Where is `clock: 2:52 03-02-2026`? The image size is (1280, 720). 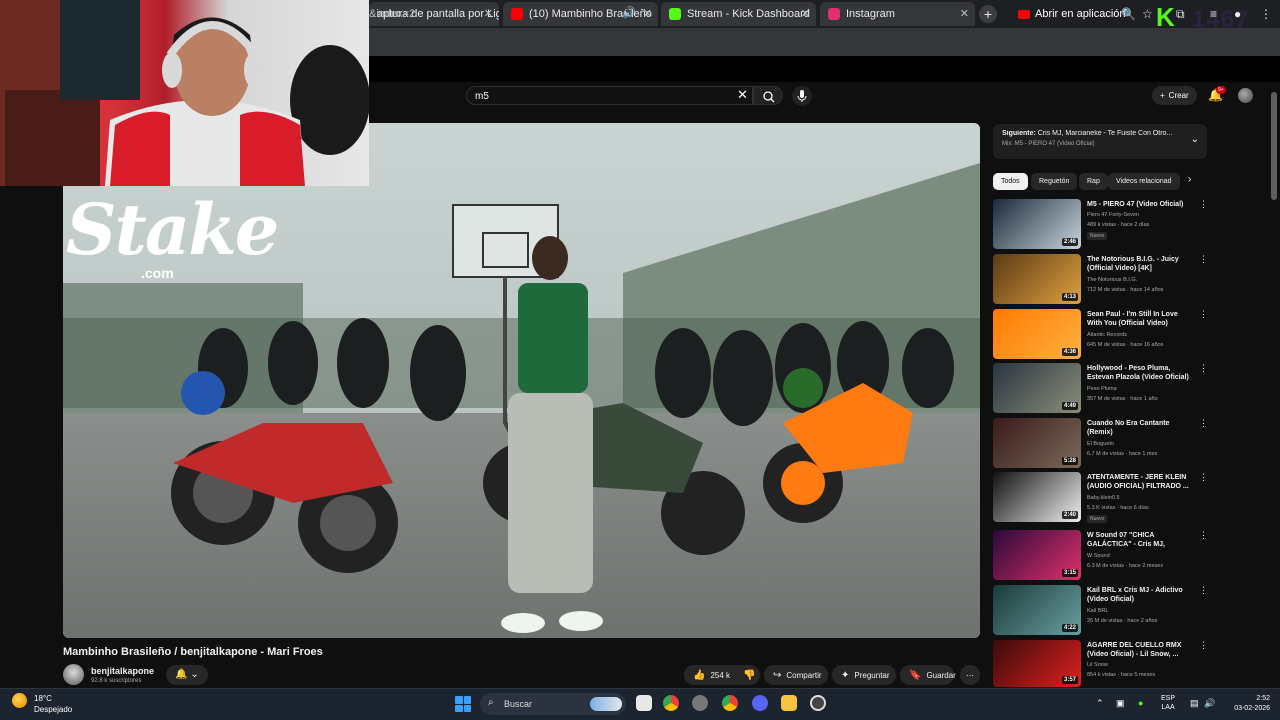 clock: 2:52 03-02-2026 is located at coordinates (1248, 704).